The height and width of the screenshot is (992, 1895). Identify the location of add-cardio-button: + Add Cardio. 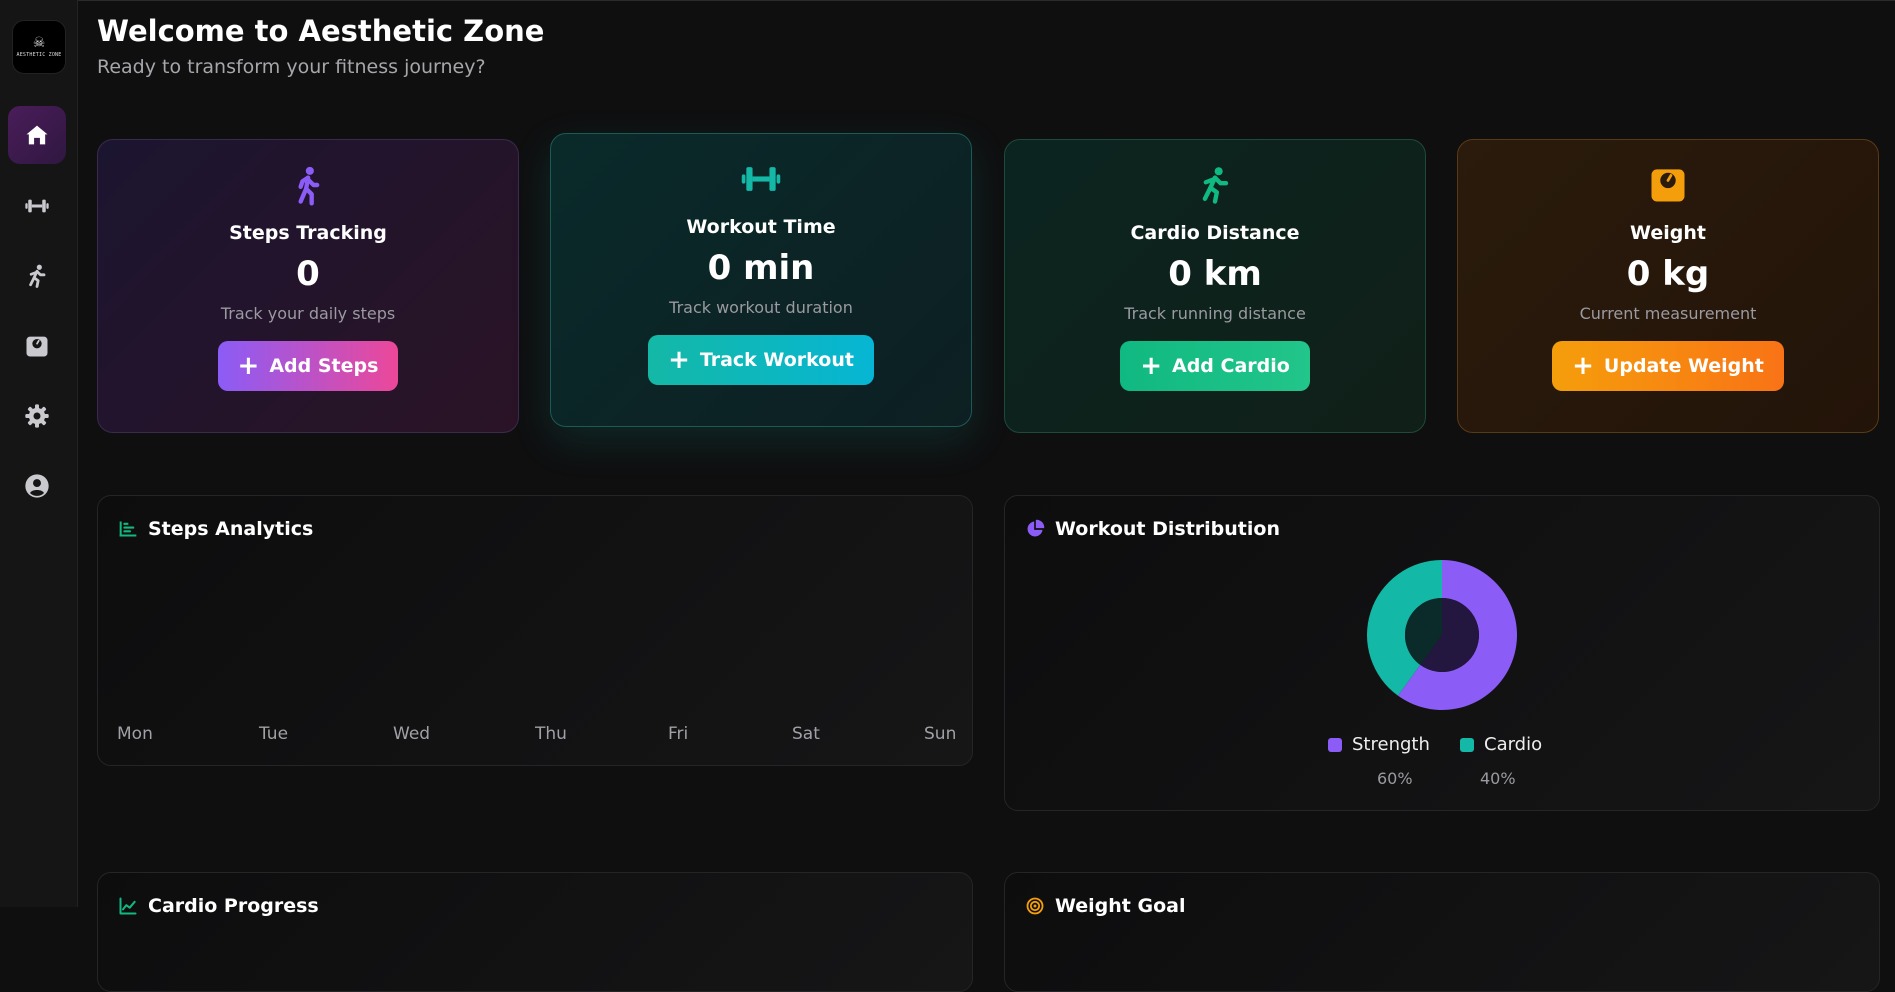
(1215, 366).